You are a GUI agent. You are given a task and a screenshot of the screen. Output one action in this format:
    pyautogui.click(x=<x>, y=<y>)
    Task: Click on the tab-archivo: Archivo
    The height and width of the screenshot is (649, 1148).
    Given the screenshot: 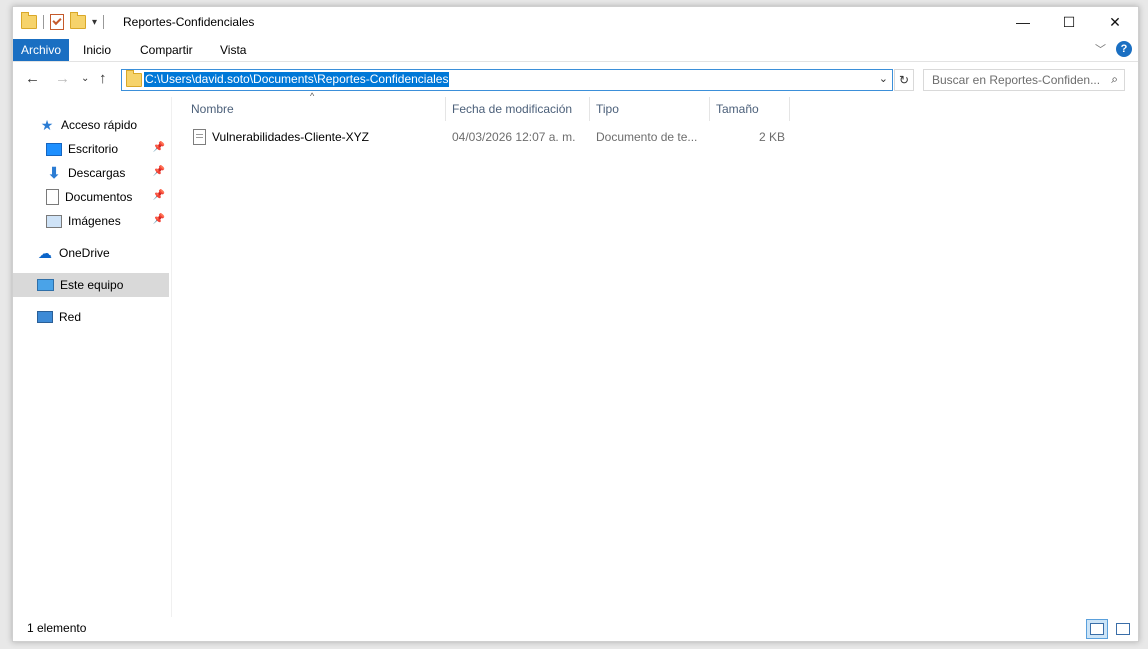 What is the action you would take?
    pyautogui.click(x=41, y=50)
    